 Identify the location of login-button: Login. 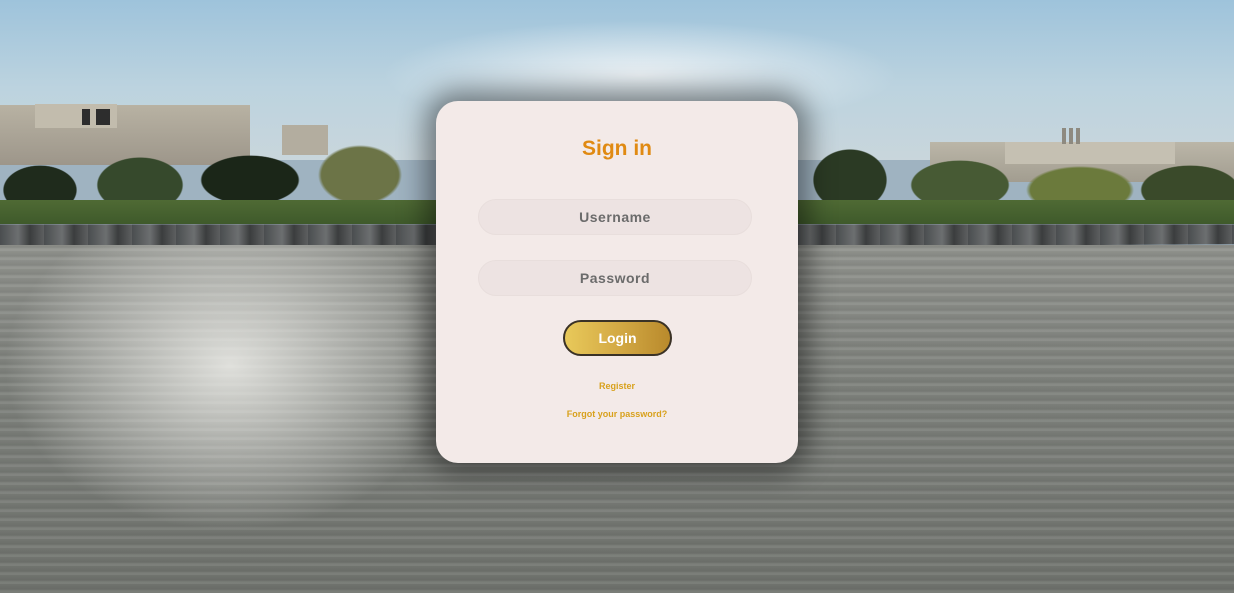
(617, 338).